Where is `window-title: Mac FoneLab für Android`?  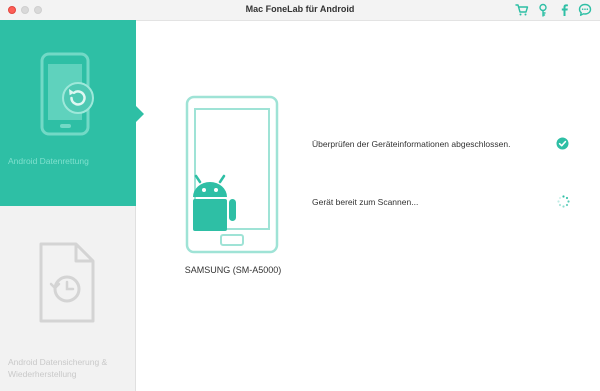 window-title: Mac FoneLab für Android is located at coordinates (300, 9).